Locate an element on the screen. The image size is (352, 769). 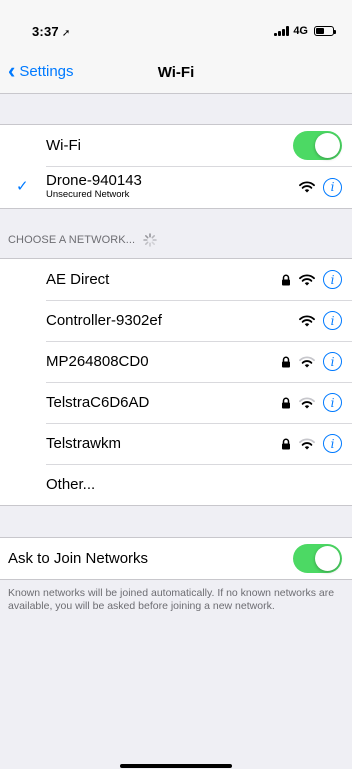
checkmark-icon: ✓ is located at coordinates (22, 186).